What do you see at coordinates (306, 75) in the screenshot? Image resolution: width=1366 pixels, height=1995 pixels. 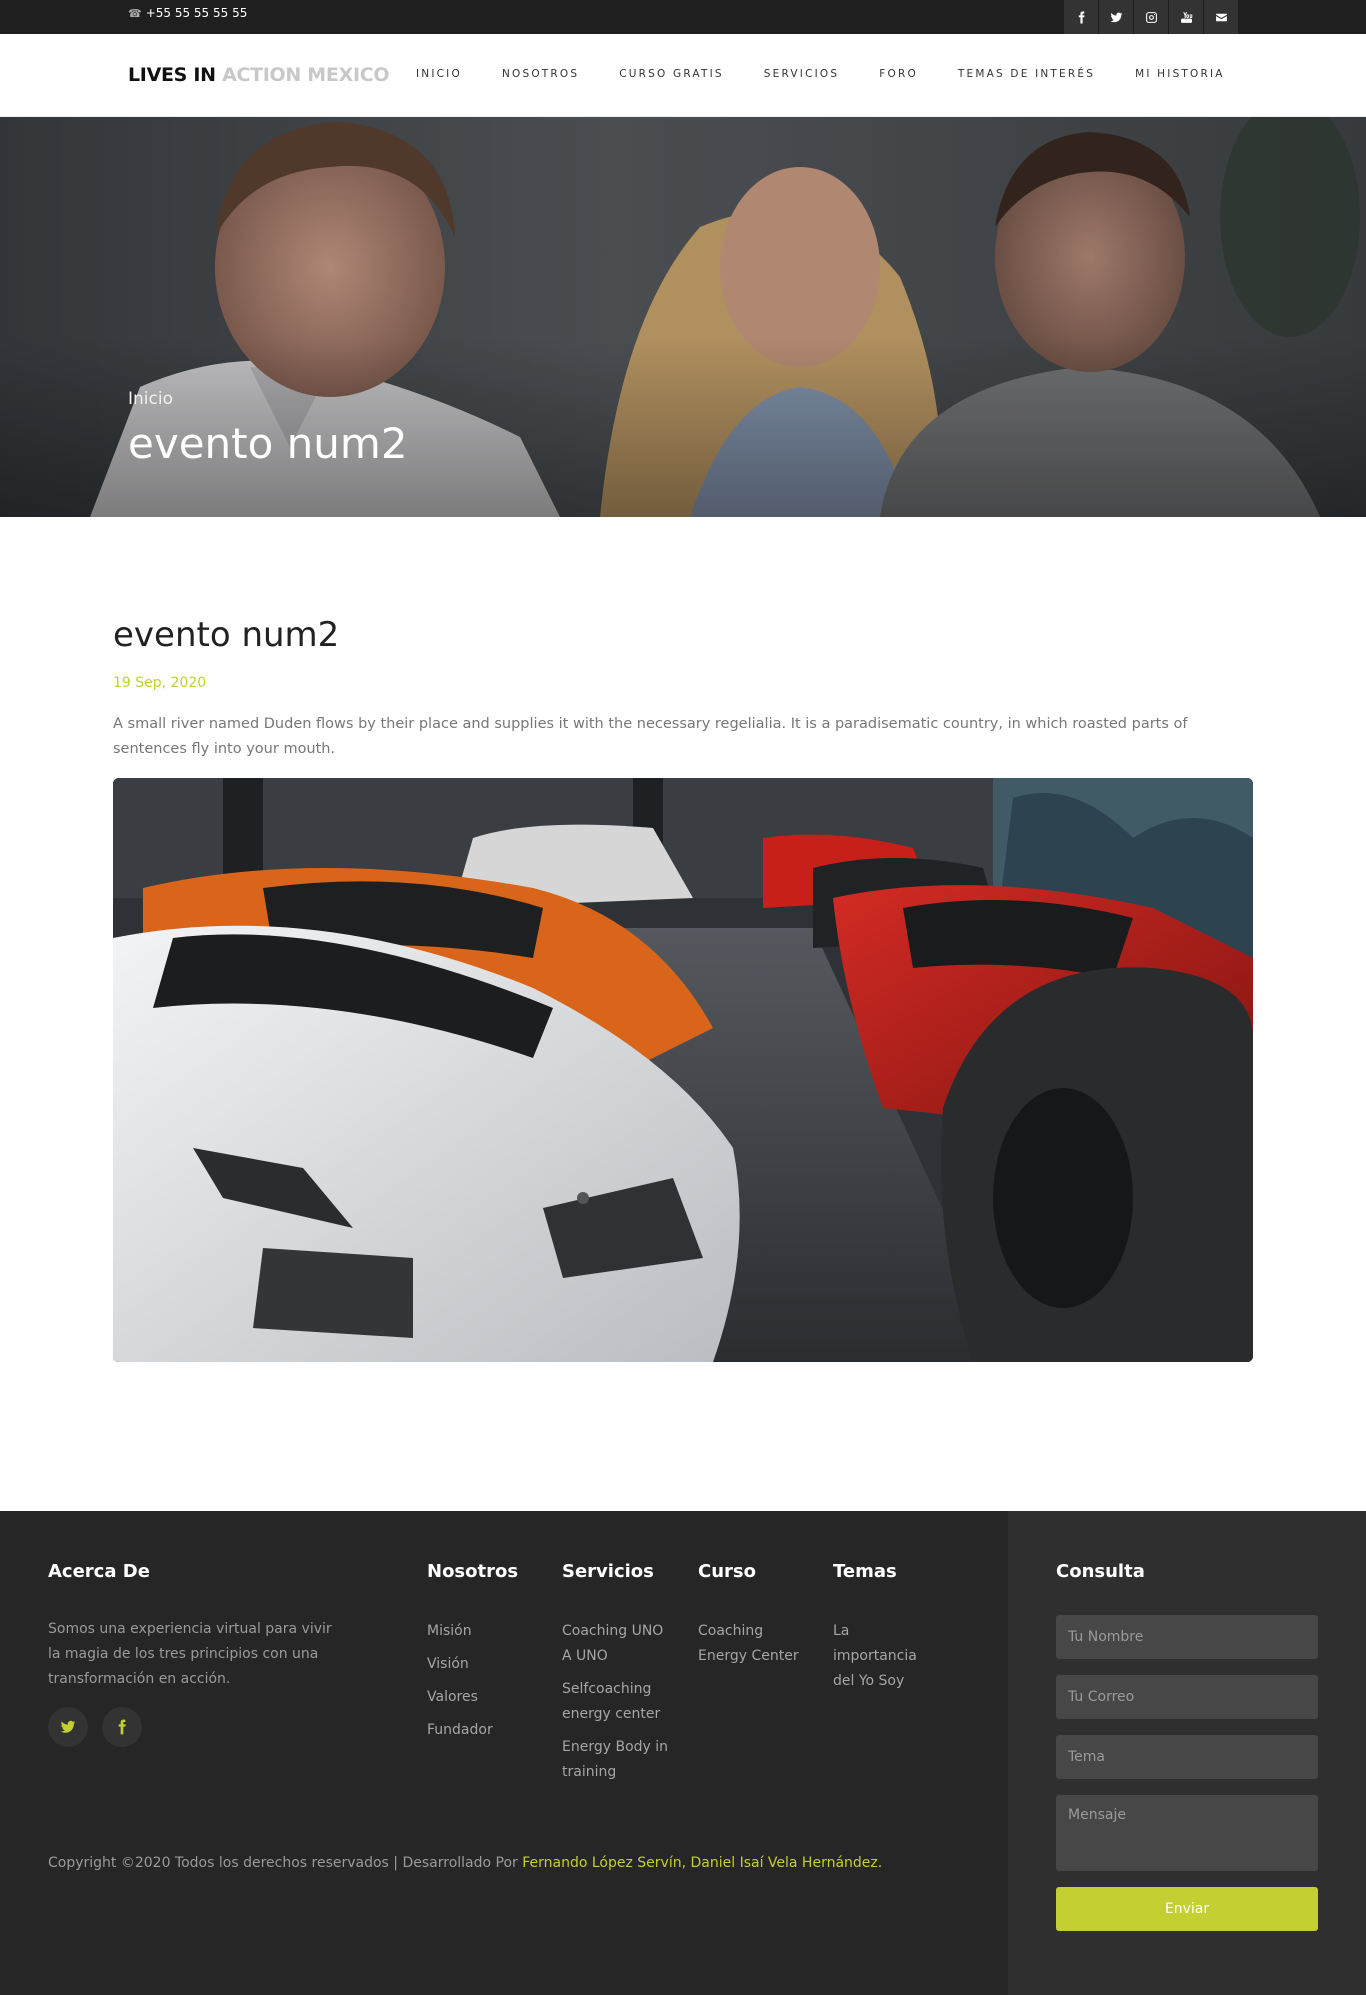 I see `logo-part2: ACTION MEXICO` at bounding box center [306, 75].